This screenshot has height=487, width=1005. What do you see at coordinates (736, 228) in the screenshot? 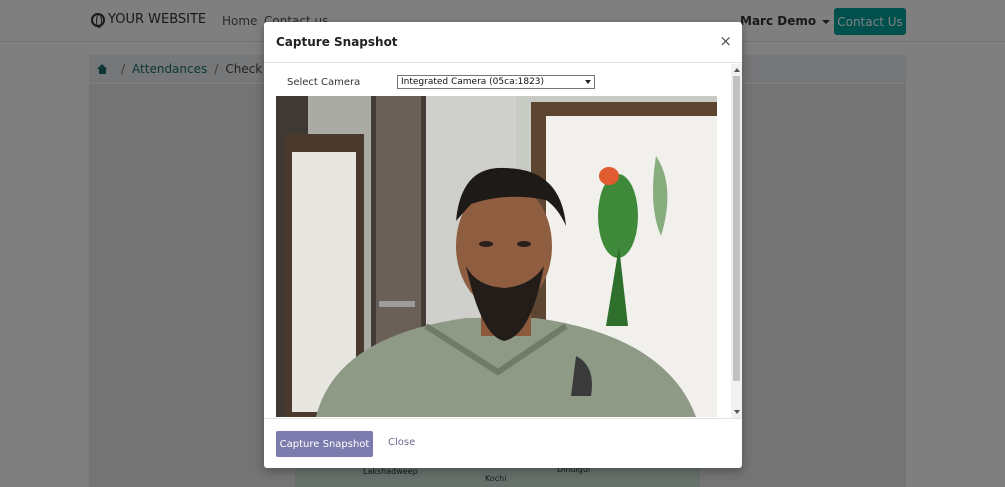
I see `scrollbar-thumb` at bounding box center [736, 228].